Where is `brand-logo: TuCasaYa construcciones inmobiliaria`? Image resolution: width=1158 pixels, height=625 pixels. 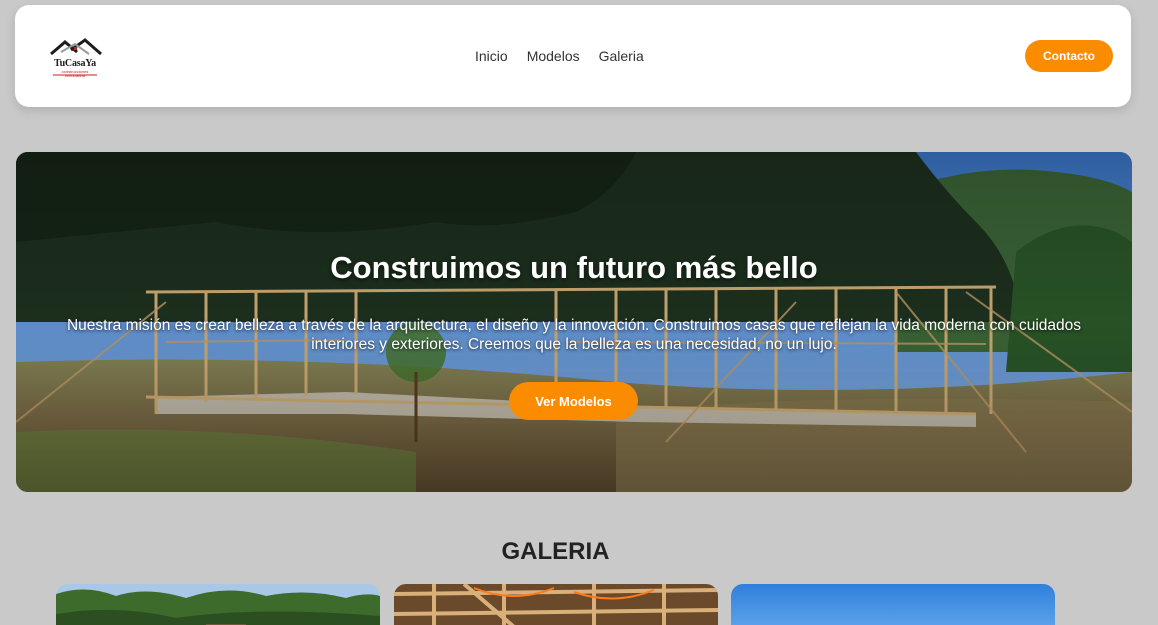 brand-logo: TuCasaYa construcciones inmobiliaria is located at coordinates (75, 59).